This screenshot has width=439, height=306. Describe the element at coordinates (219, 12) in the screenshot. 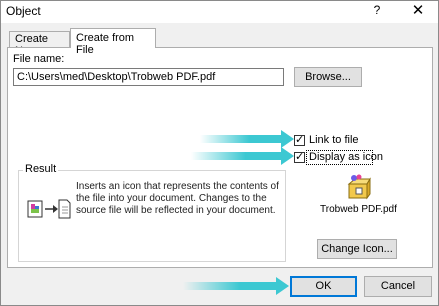

I see `title-bar: Object ? ✕` at that location.